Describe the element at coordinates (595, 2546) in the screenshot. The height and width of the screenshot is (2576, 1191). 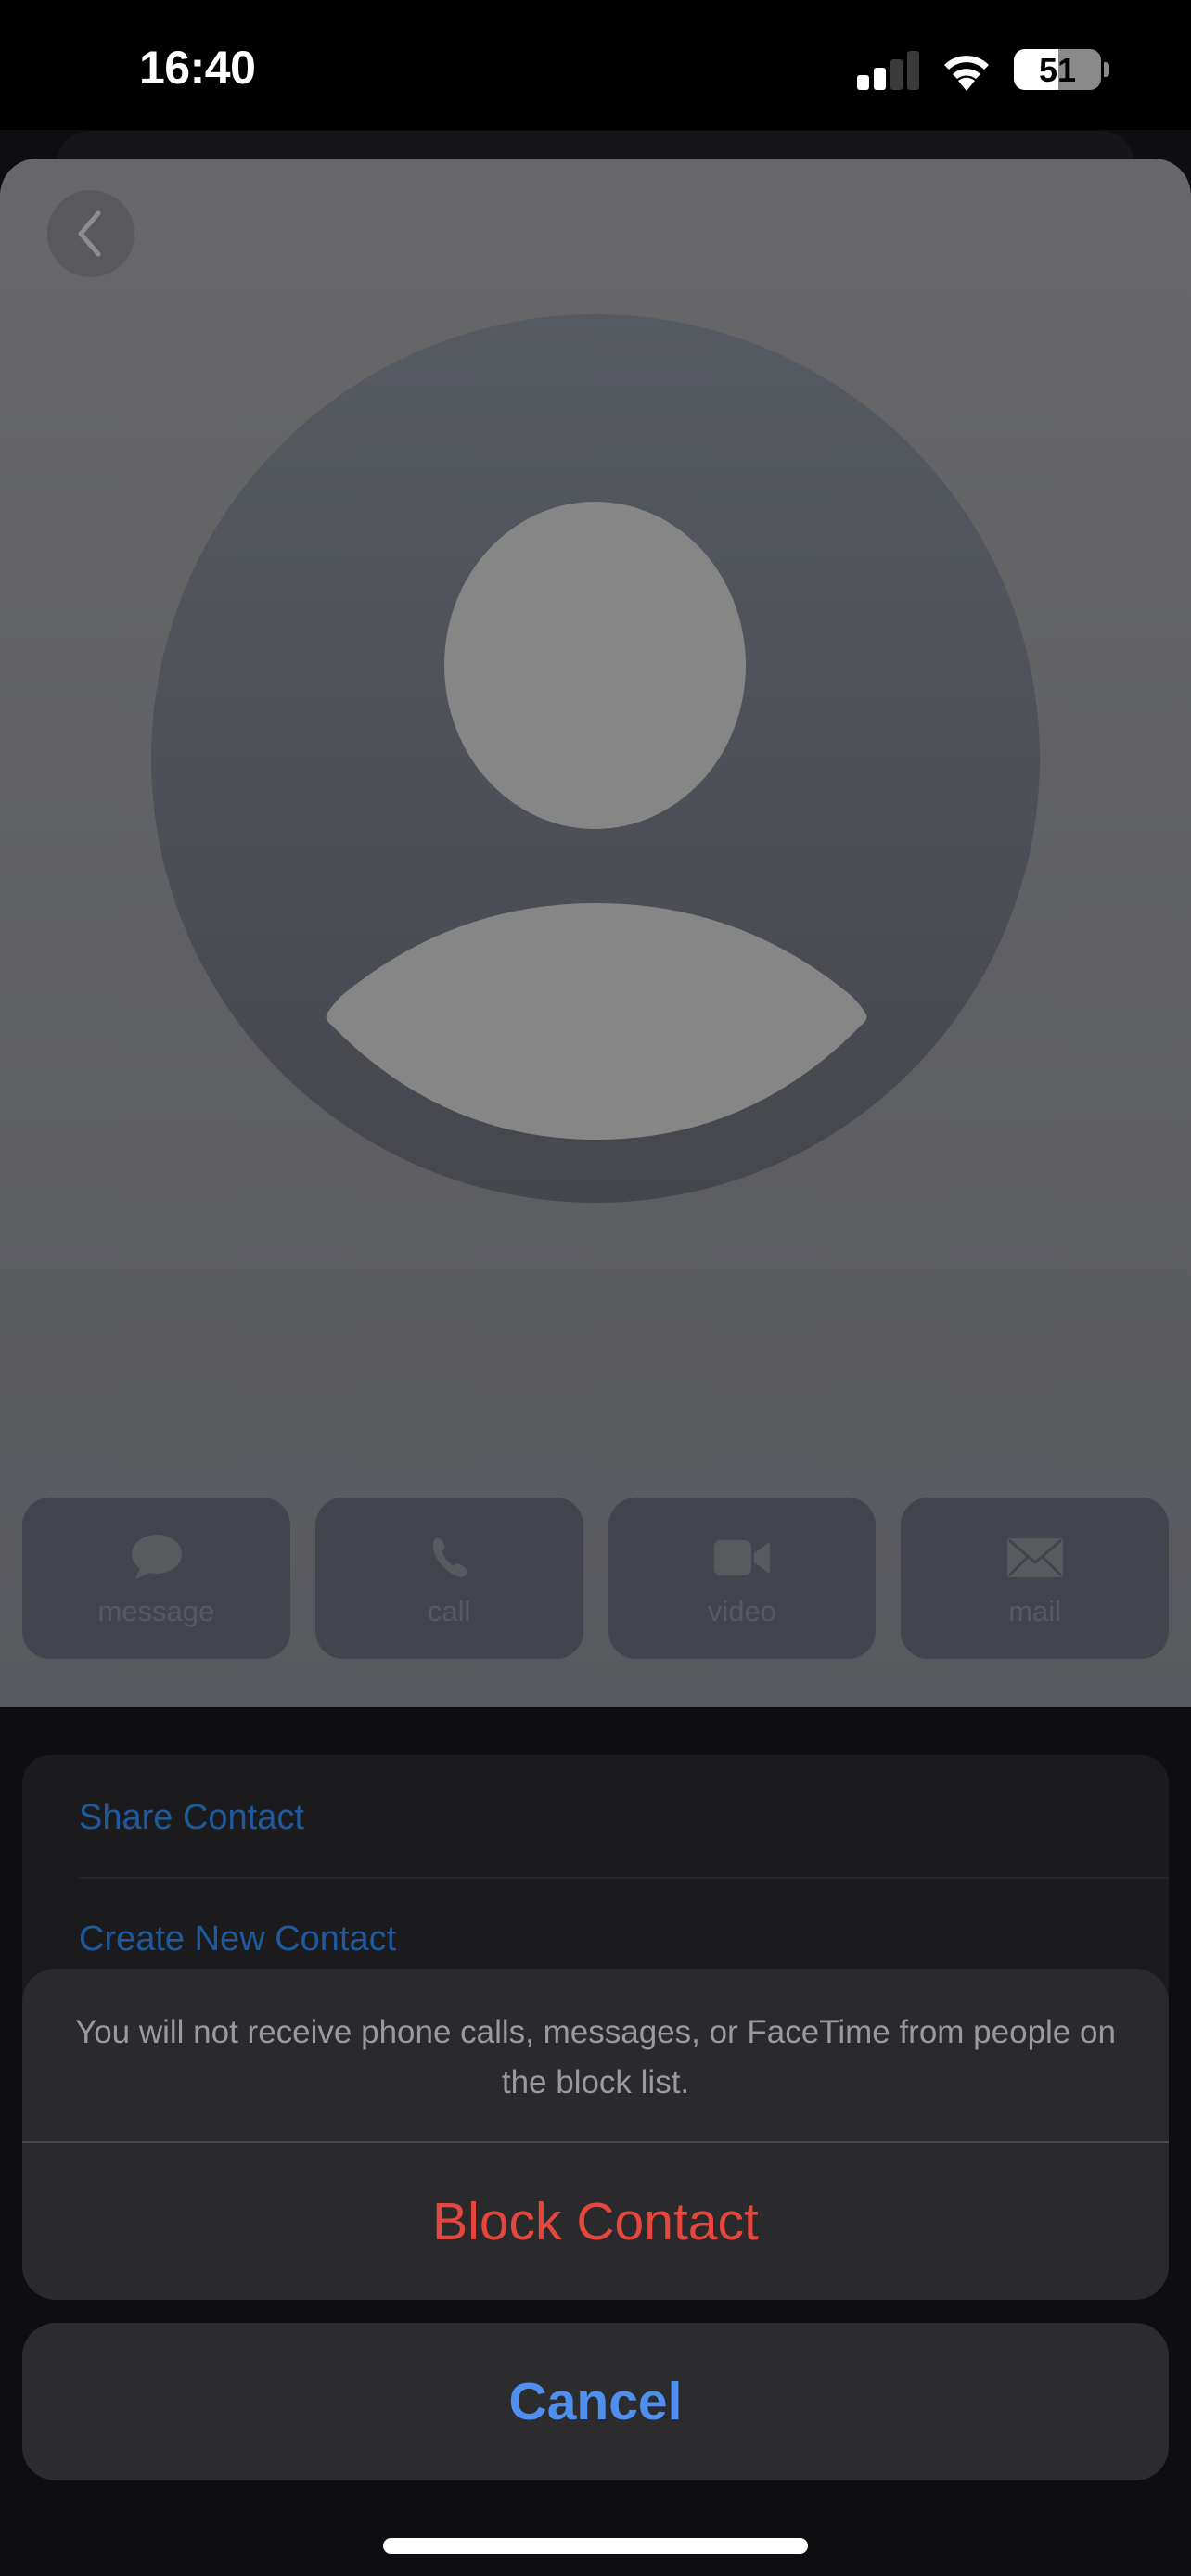
I see `home-indicator` at that location.